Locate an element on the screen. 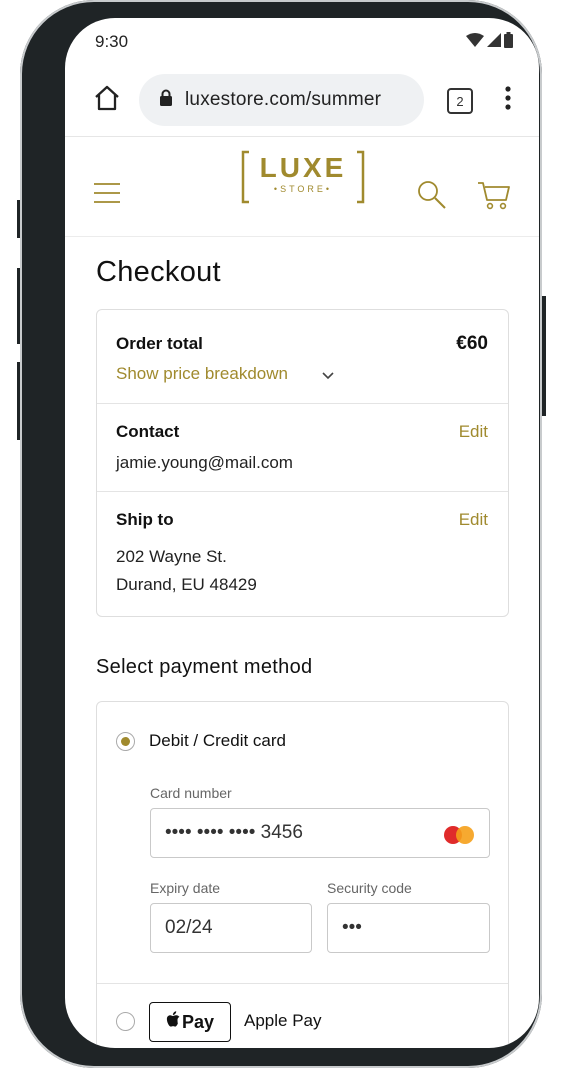 The image size is (567, 1075). payment-section-title: Select payment method is located at coordinates (204, 667).